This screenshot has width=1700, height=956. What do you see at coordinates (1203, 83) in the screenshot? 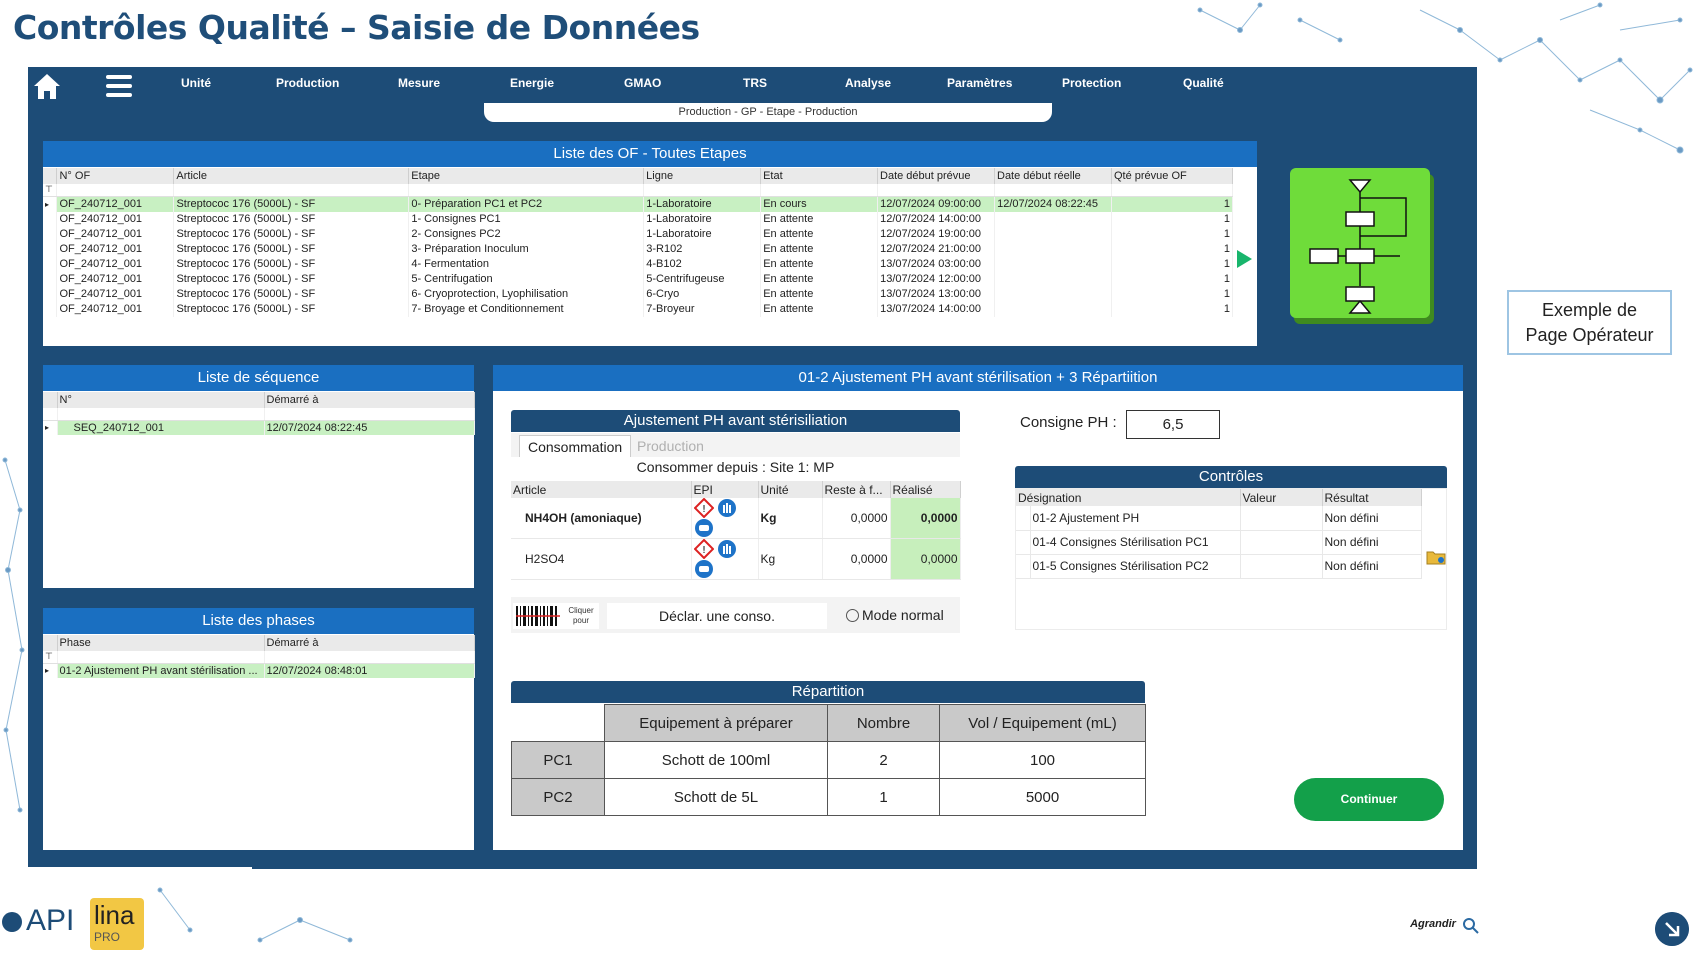
I see `nav-qualite: Qualité` at bounding box center [1203, 83].